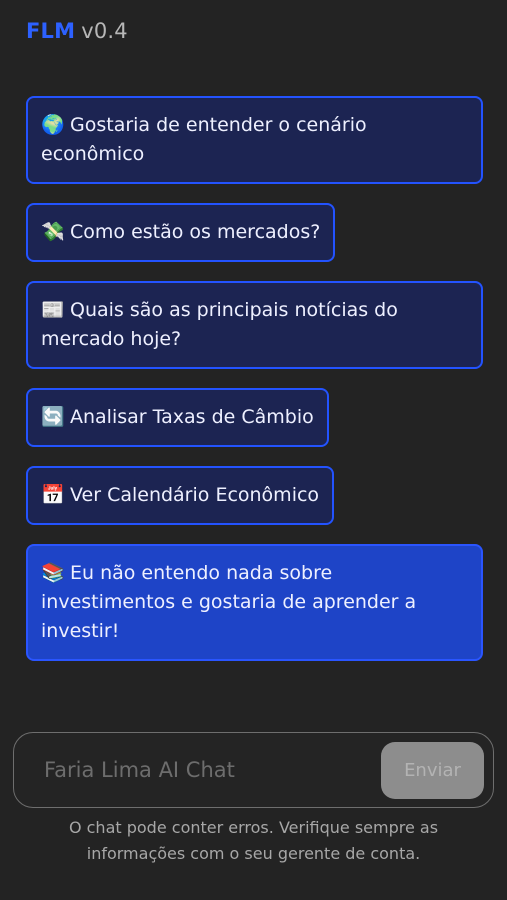 This screenshot has height=900, width=507. I want to click on suggestion-exchange-rates: 🔄 Analisar Taxas de Câmbio, so click(177, 417).